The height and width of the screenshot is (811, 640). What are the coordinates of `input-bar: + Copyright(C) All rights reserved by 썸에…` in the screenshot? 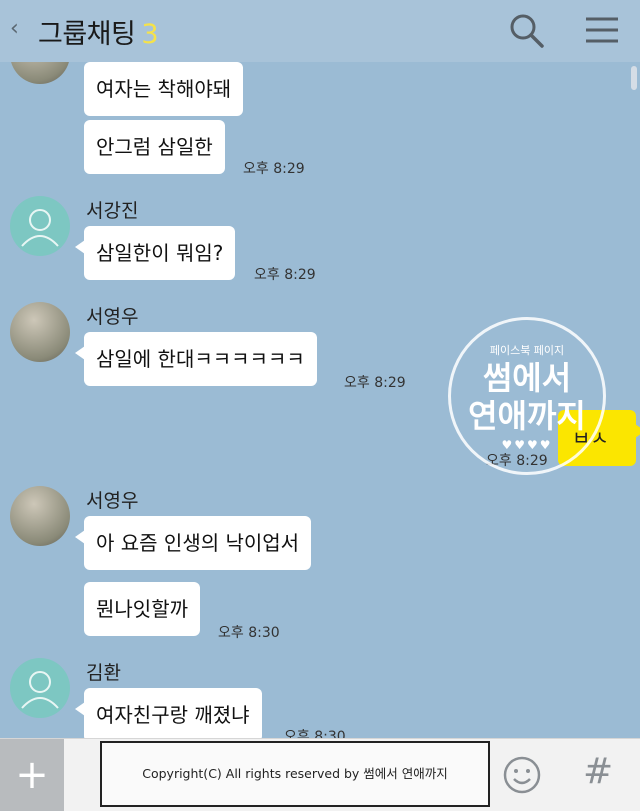 It's located at (320, 774).